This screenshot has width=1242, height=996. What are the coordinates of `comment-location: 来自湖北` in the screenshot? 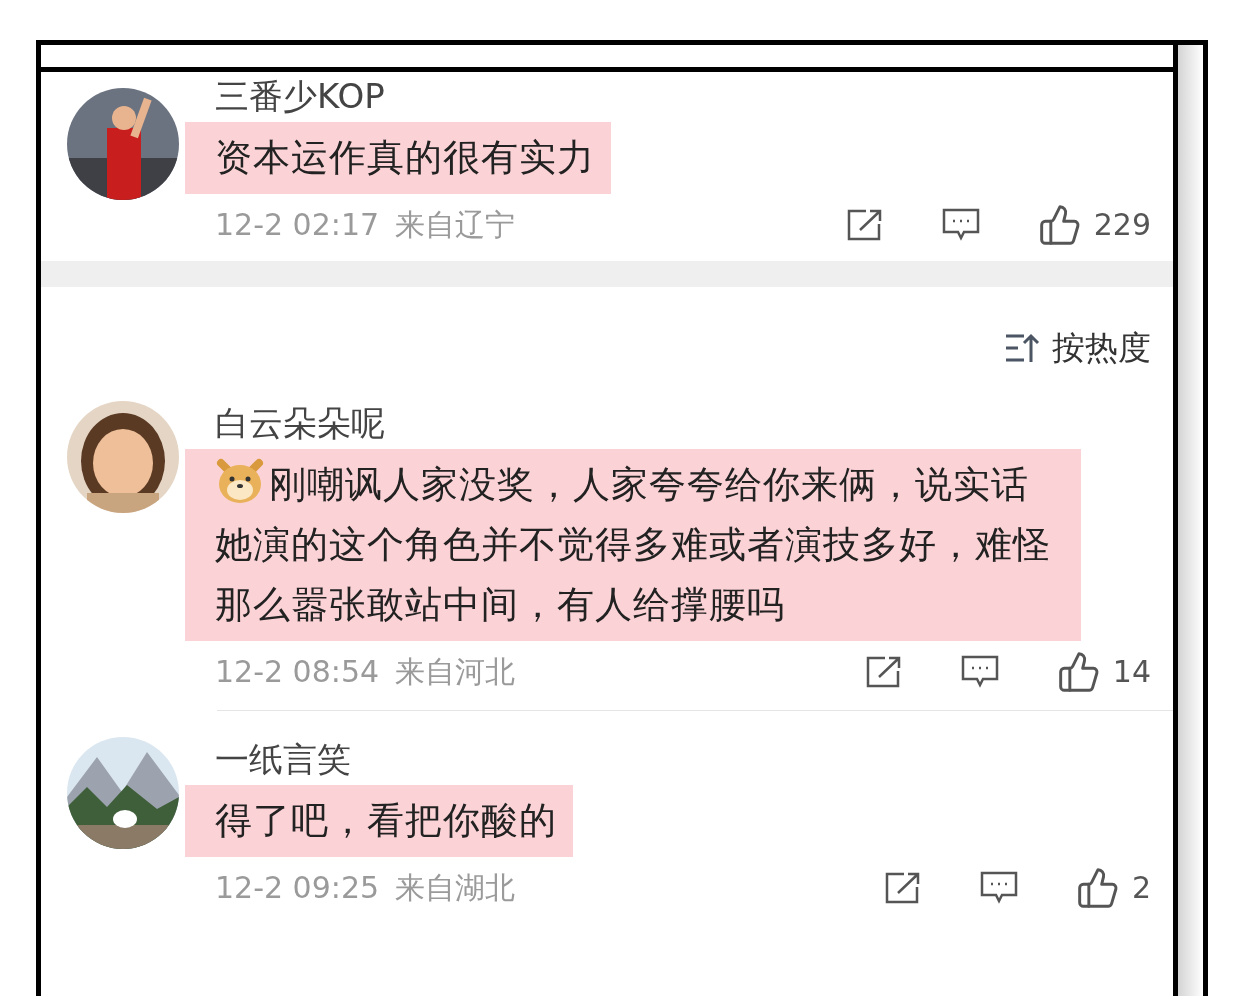 It's located at (455, 888).